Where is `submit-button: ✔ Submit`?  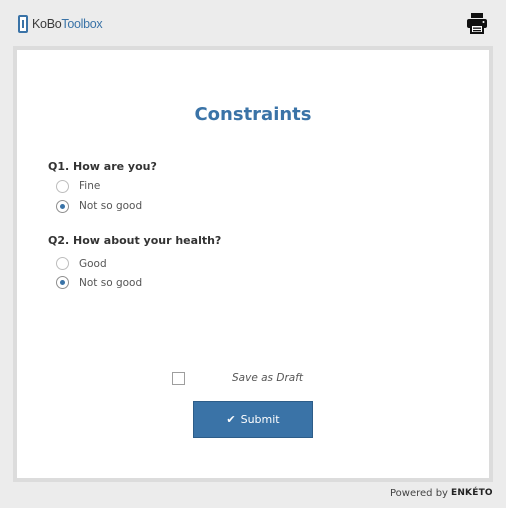 submit-button: ✔ Submit is located at coordinates (253, 419).